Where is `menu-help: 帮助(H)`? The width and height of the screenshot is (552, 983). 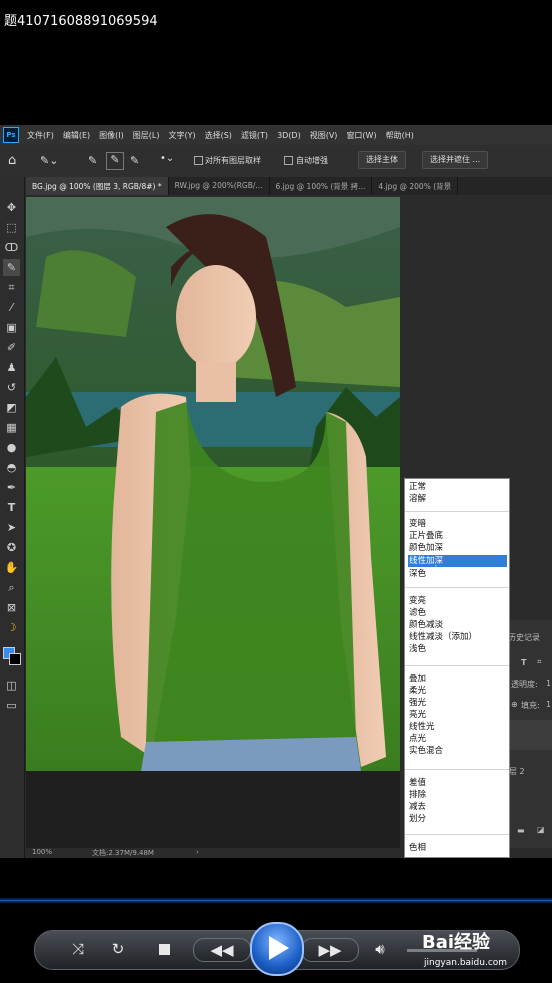 menu-help: 帮助(H) is located at coordinates (400, 135).